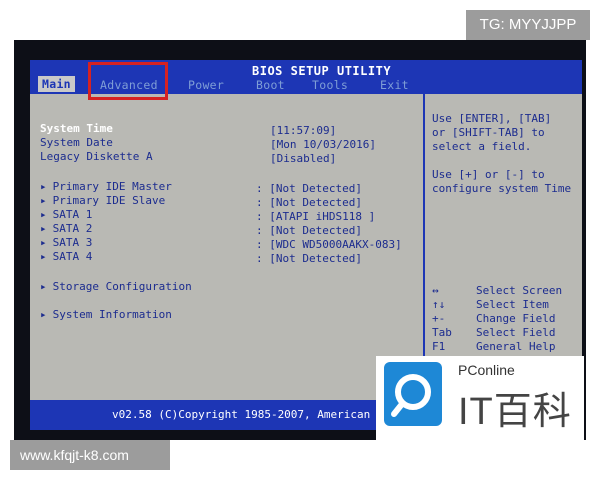 The width and height of the screenshot is (600, 480). Describe the element at coordinates (488, 174) in the screenshot. I see `help-line: Use [+] or [-] to` at that location.